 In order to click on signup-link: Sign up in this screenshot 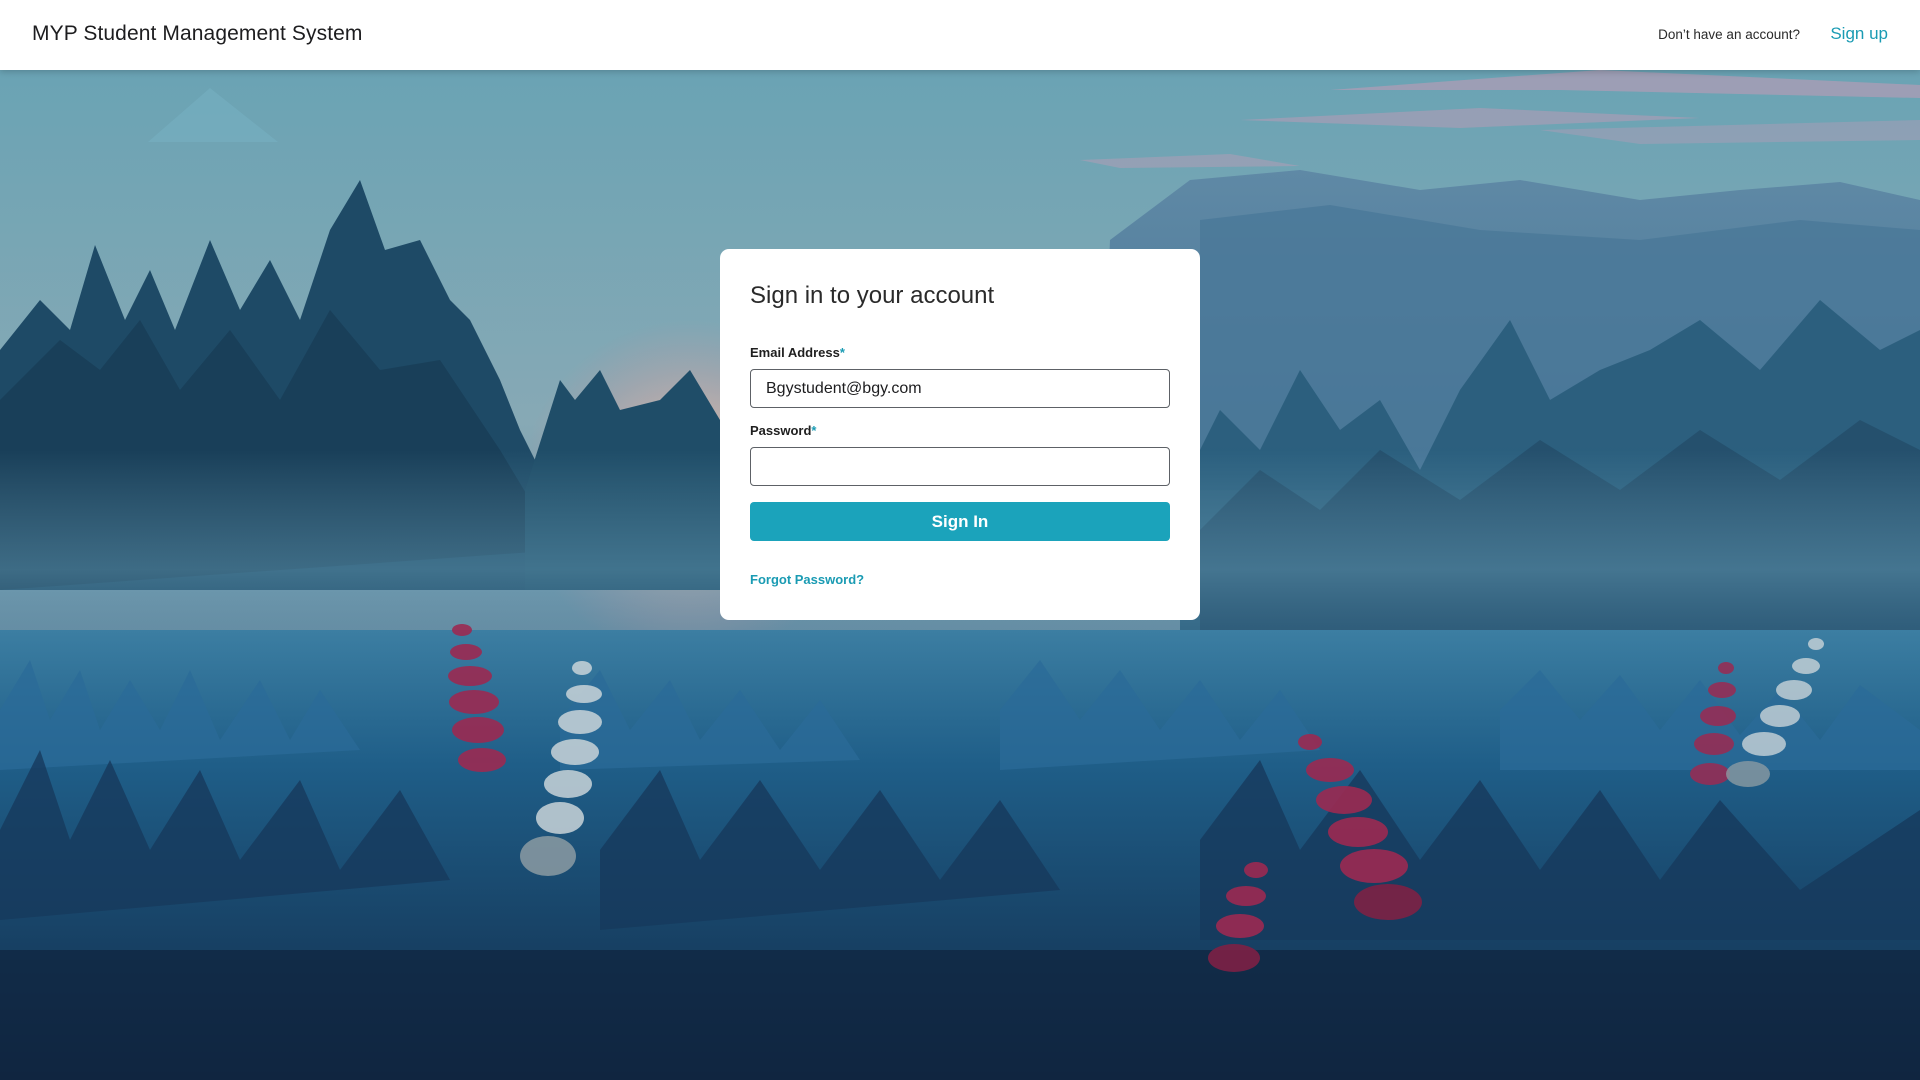, I will do `click(1859, 34)`.